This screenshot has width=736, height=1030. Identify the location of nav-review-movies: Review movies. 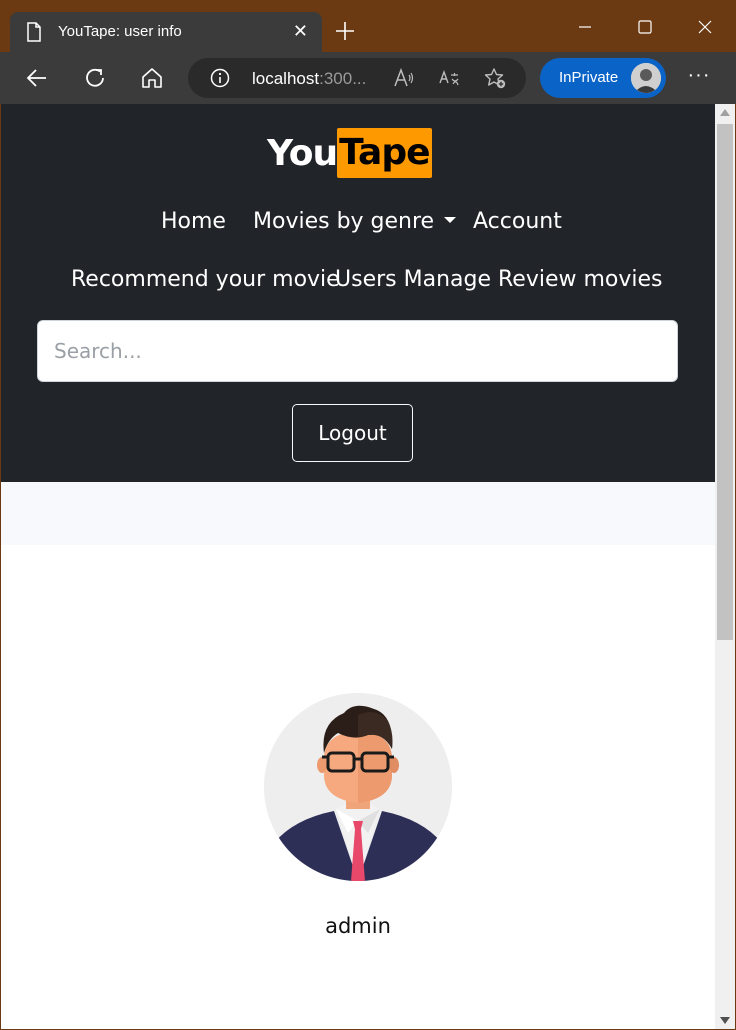
(580, 279).